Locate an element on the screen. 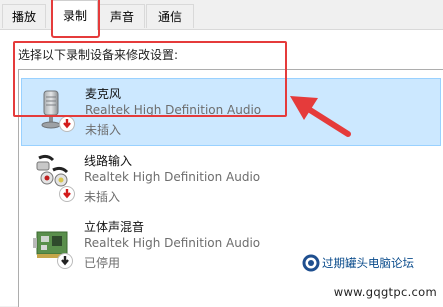 Image resolution: width=443 pixels, height=307 pixels. tab-communications: 通信 is located at coordinates (170, 16).